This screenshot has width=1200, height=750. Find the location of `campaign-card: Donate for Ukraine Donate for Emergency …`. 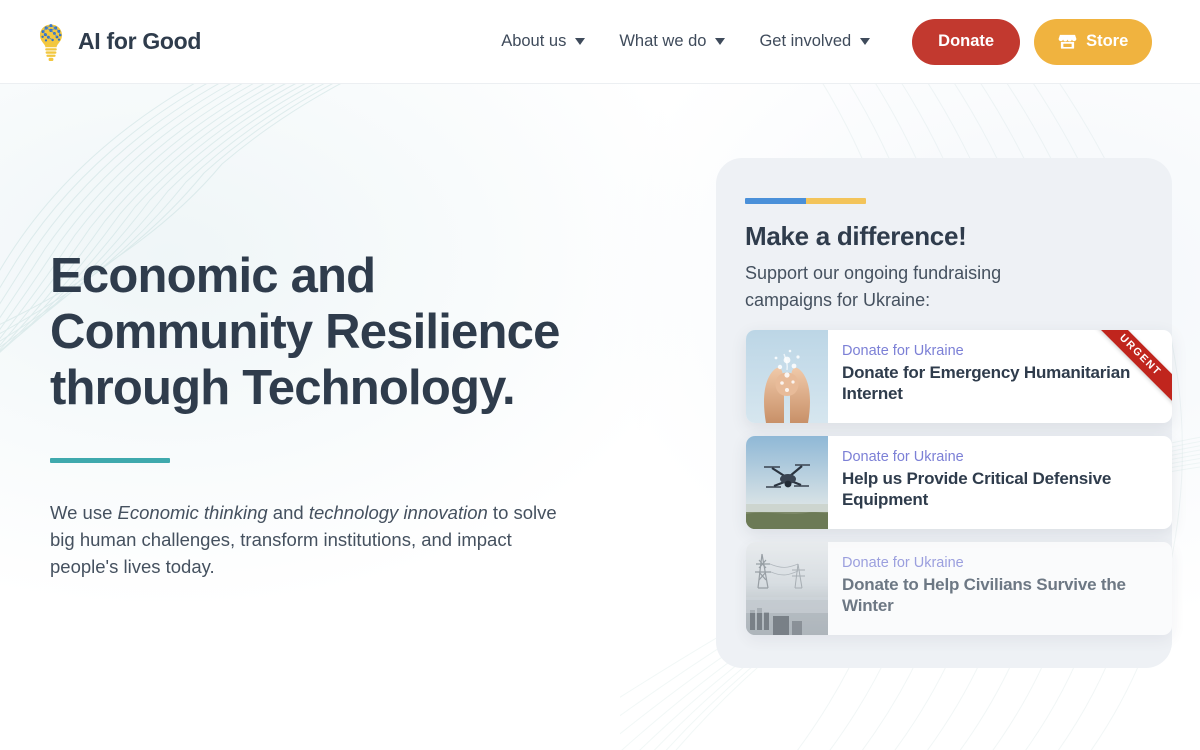

campaign-card: Donate for Ukraine Donate for Emergency … is located at coordinates (959, 376).